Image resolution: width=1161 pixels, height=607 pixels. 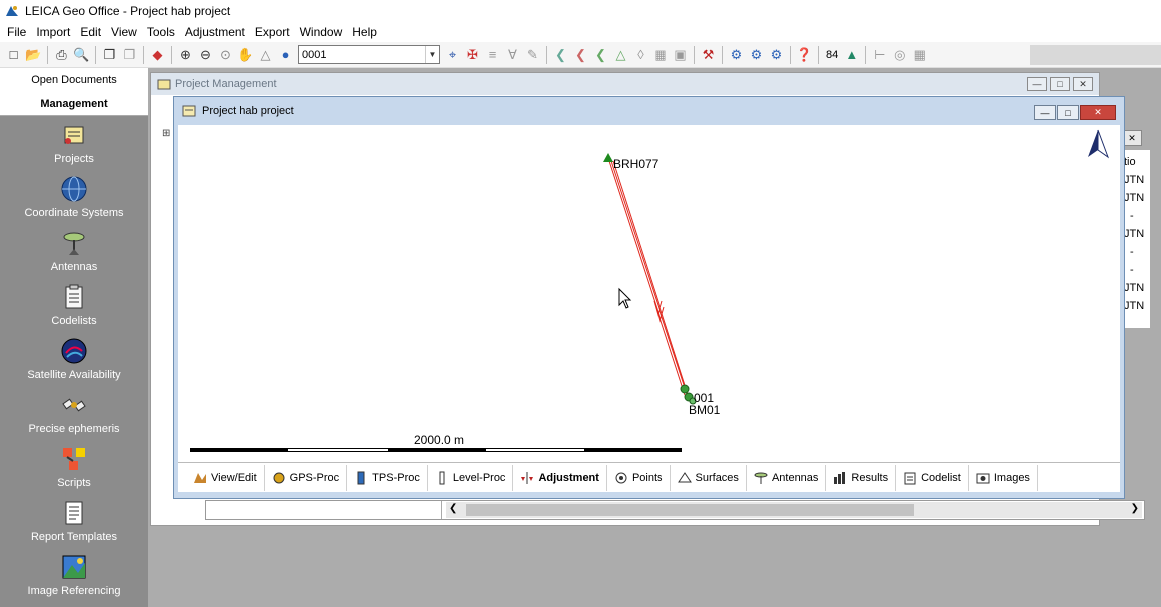 I want to click on box-icon: ▣, so click(x=680, y=55).